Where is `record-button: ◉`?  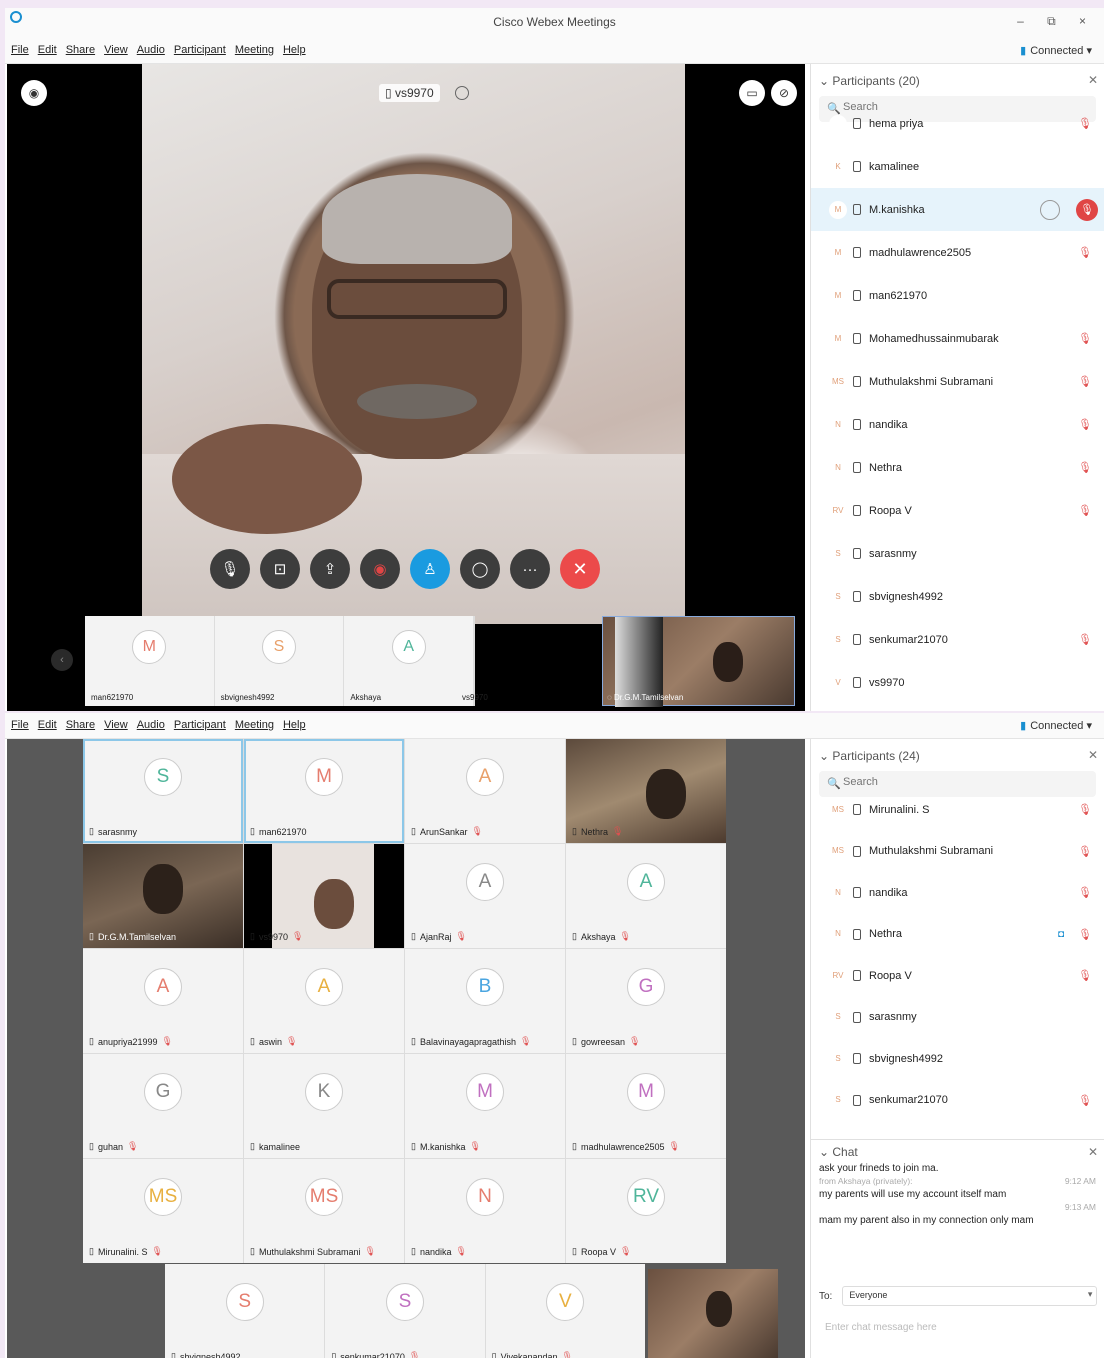
record-button: ◉ is located at coordinates (380, 569).